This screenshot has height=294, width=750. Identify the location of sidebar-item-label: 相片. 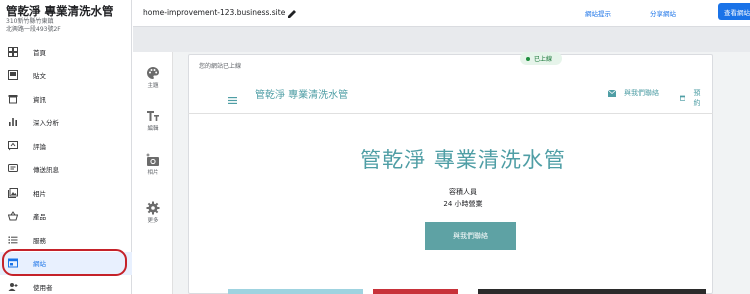
(39, 193).